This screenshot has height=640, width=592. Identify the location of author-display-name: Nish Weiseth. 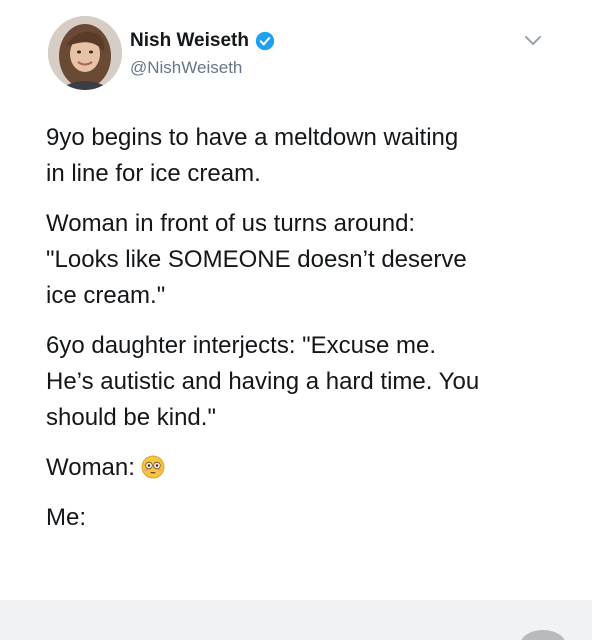
(189, 41).